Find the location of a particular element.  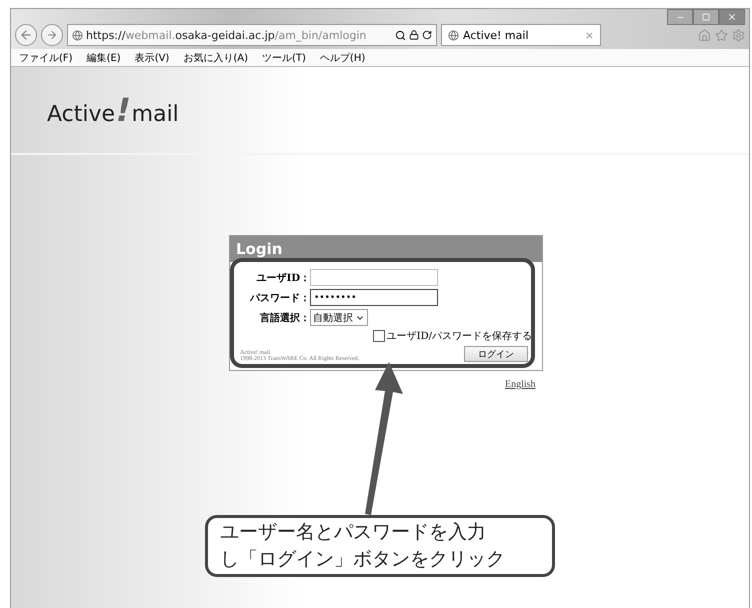

close-button is located at coordinates (732, 17).